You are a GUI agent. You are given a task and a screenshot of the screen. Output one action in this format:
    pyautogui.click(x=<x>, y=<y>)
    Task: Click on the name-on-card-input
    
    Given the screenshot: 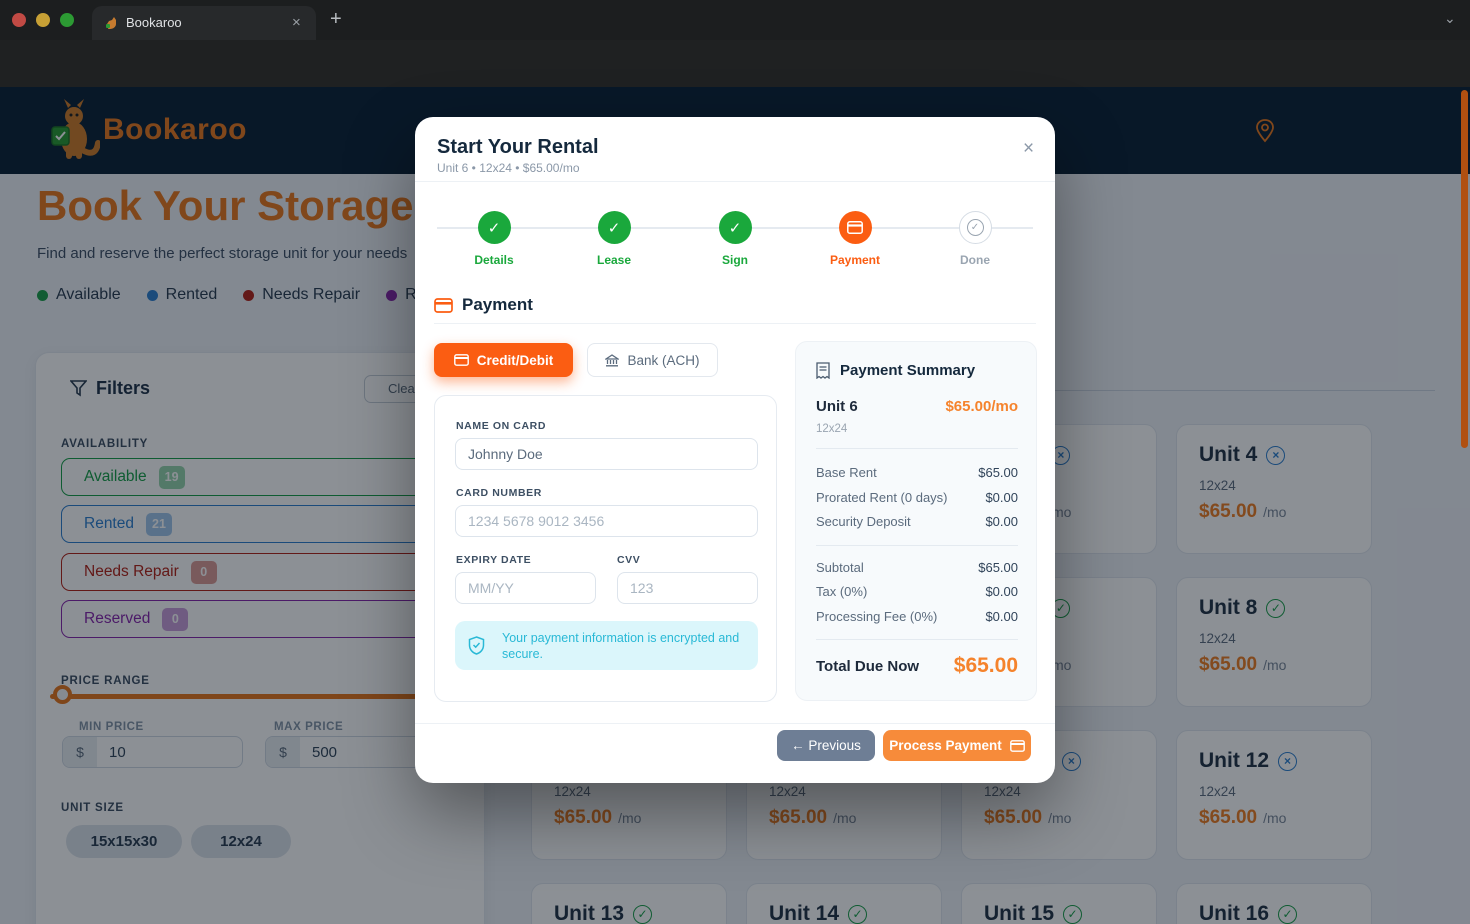 What is the action you would take?
    pyautogui.click(x=606, y=454)
    